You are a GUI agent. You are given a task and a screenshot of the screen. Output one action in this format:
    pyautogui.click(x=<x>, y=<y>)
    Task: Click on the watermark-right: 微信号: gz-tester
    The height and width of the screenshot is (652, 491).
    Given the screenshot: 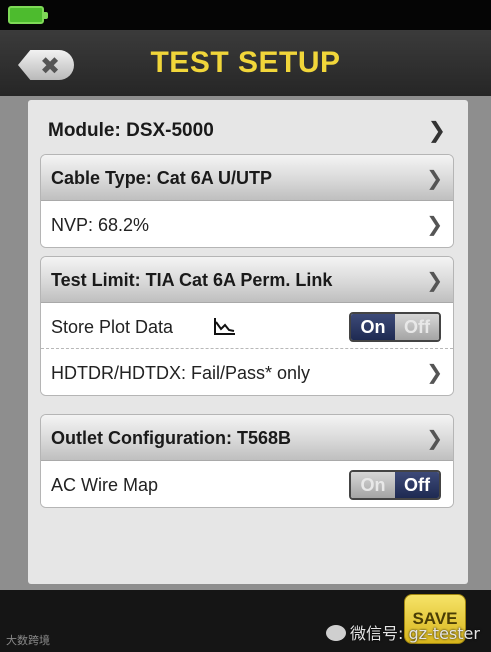 What is the action you would take?
    pyautogui.click(x=403, y=632)
    